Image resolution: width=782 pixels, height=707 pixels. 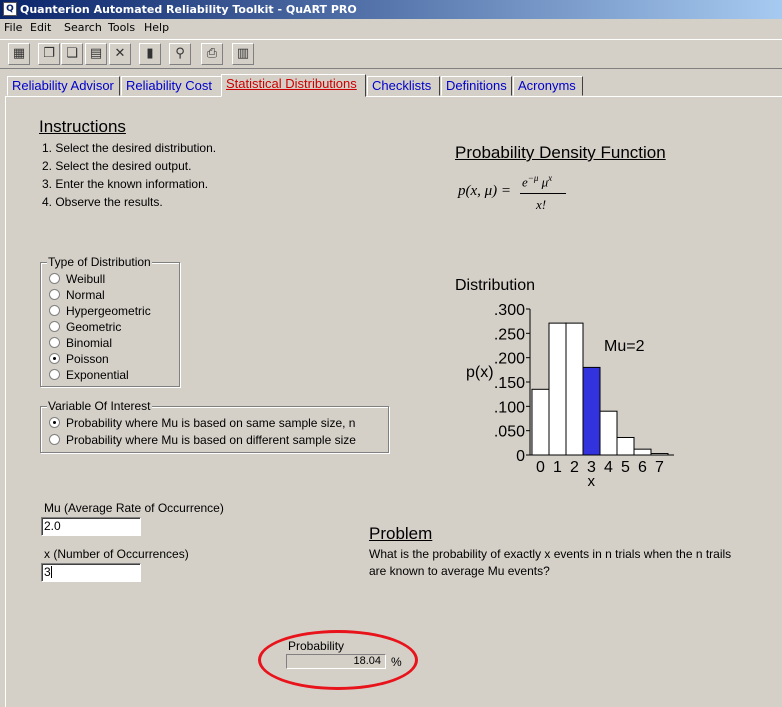 I want to click on print-icon: ⎙, so click(x=212, y=54).